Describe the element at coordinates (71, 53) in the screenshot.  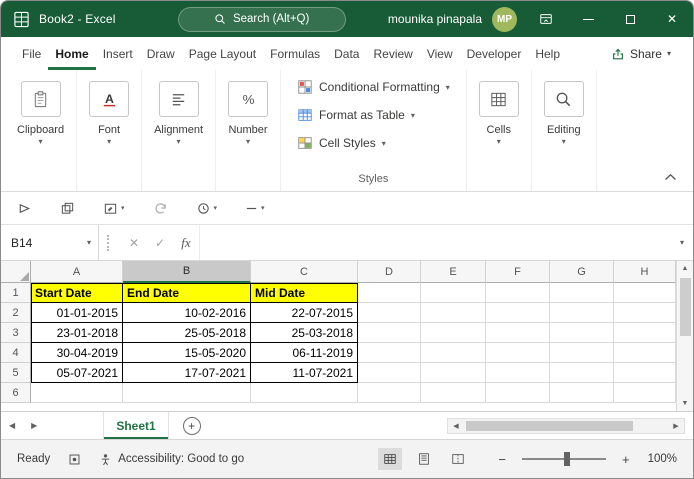
I see `tab-home: Home` at that location.